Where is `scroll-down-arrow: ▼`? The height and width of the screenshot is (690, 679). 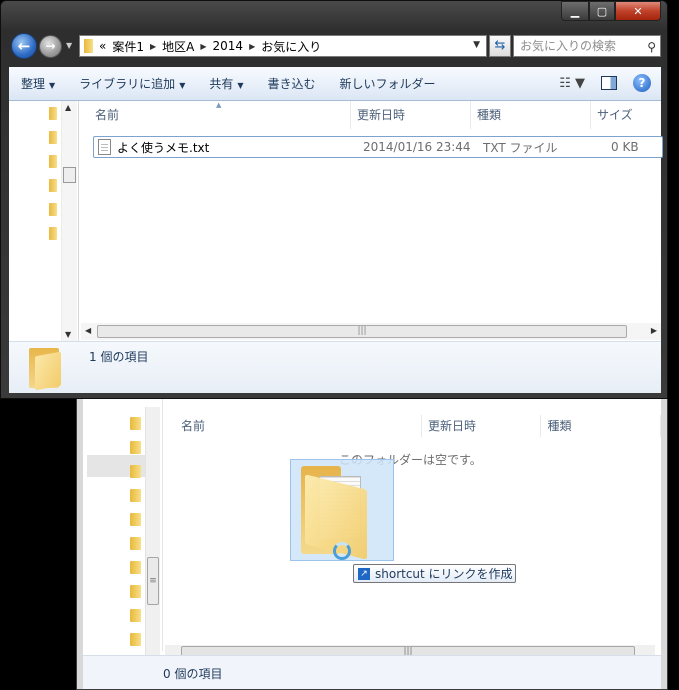 scroll-down-arrow: ▼ is located at coordinates (68, 334).